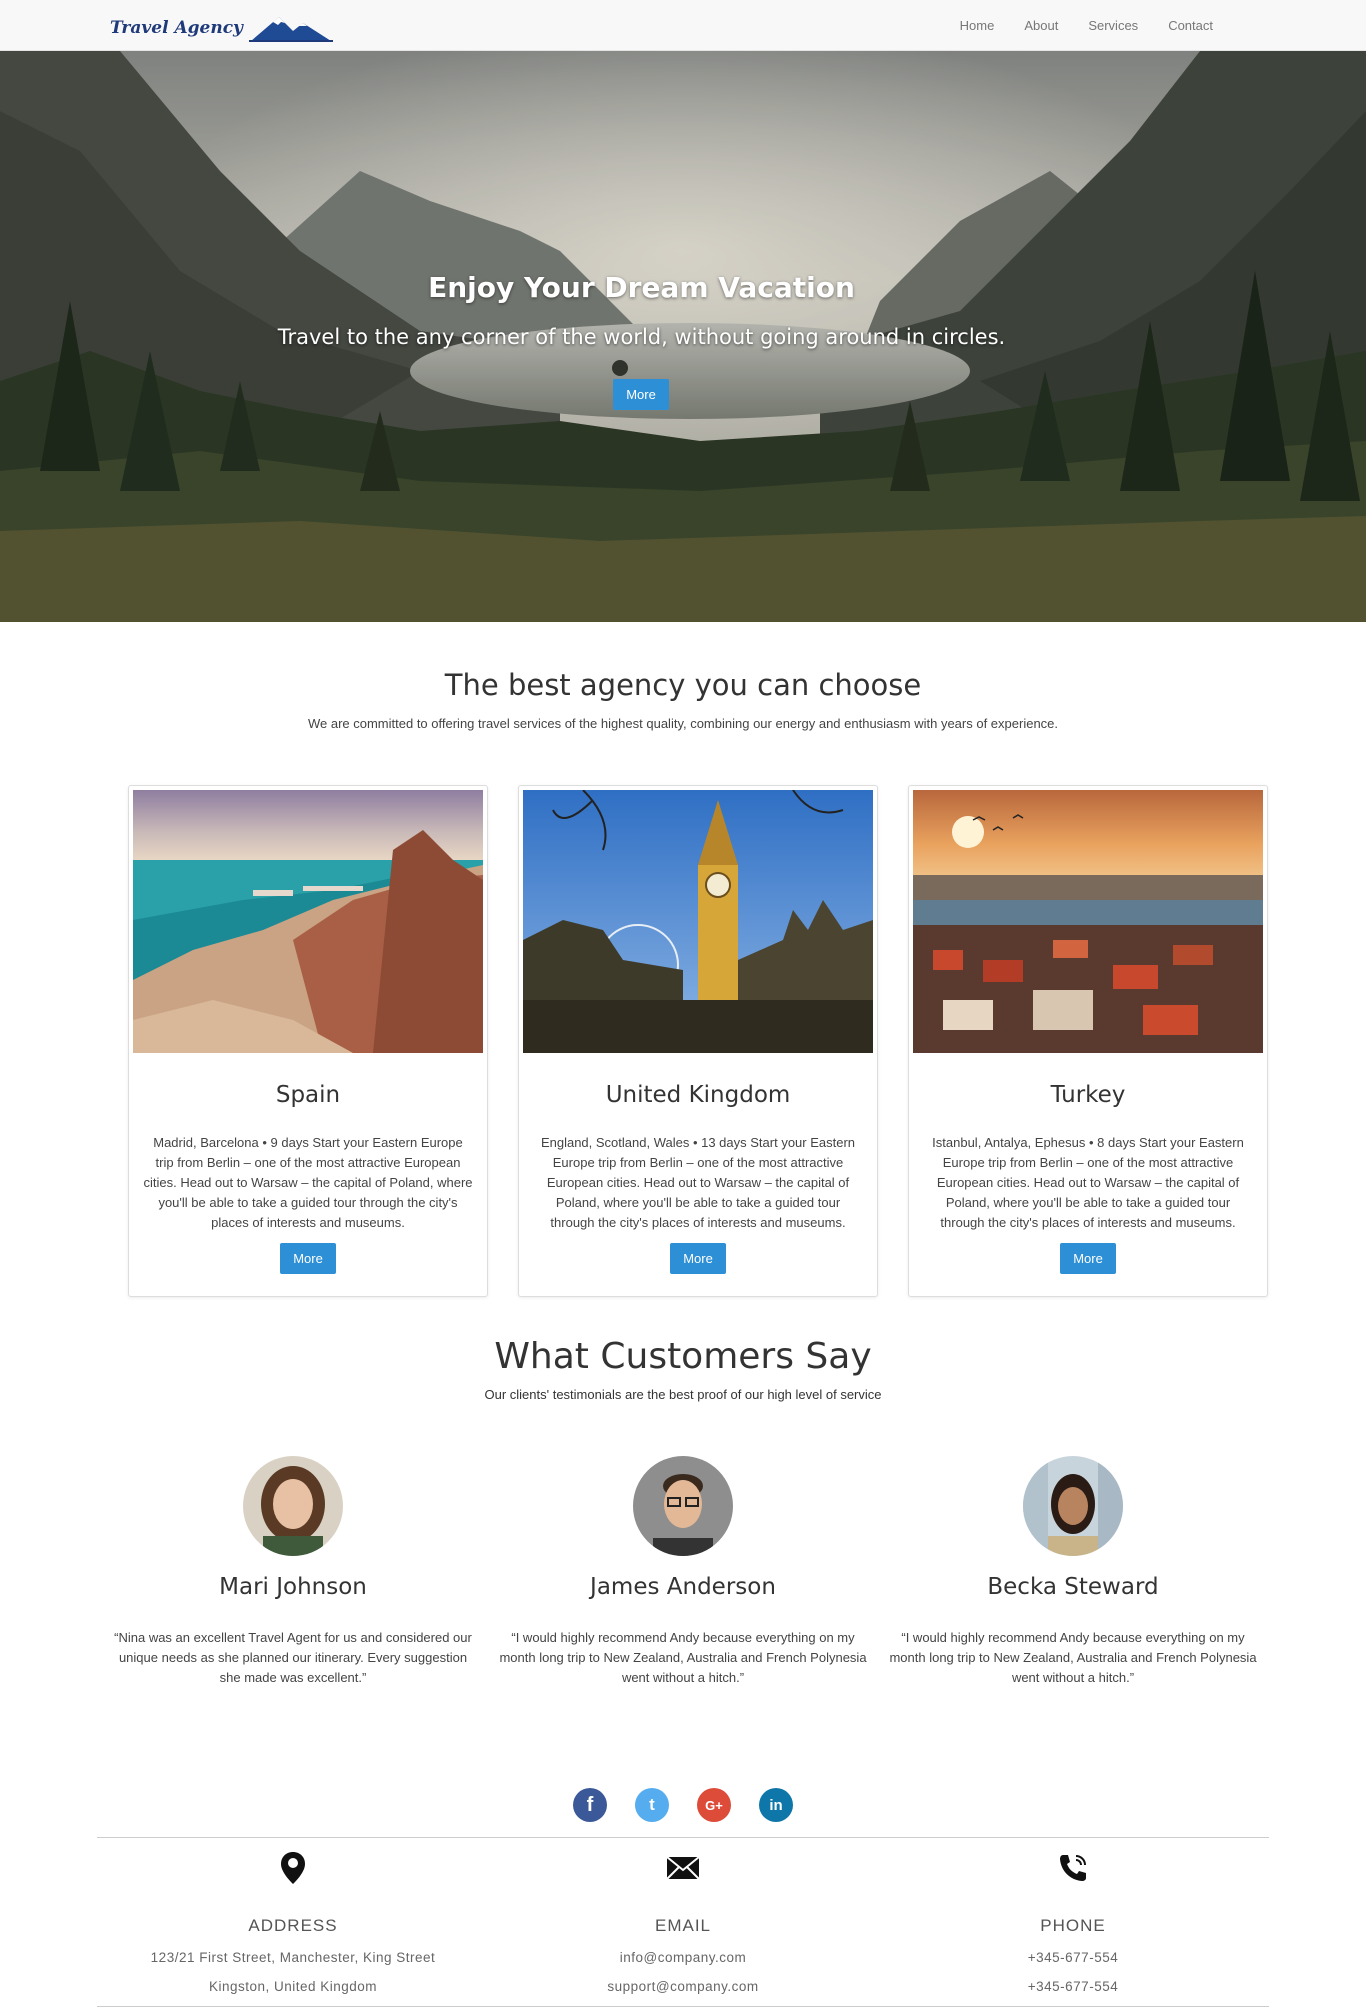 The width and height of the screenshot is (1366, 2008). I want to click on footer-phone: PHONE +345-677-554 +345-677-554, so click(1073, 1921).